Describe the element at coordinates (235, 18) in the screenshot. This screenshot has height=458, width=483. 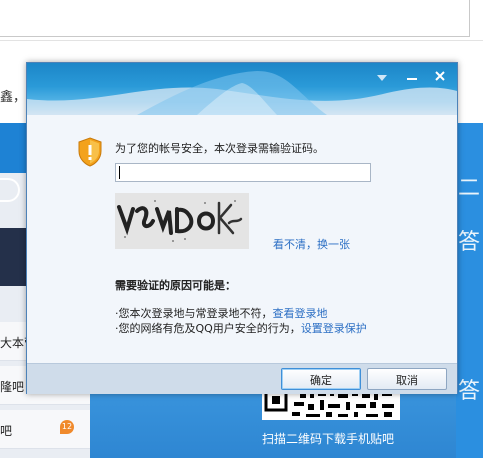
I see `background-search-box` at that location.